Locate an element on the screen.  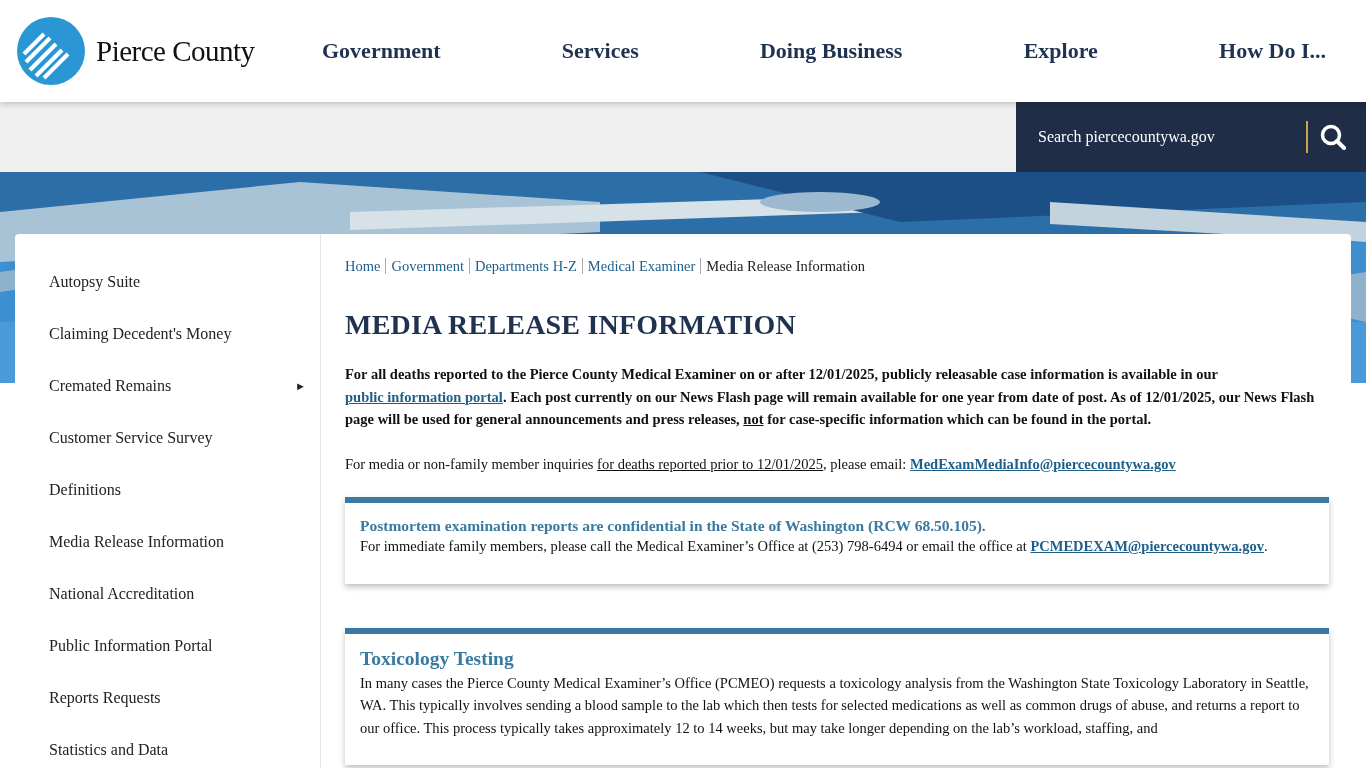
sidebar-item: Autopsy Suite is located at coordinates (167, 282).